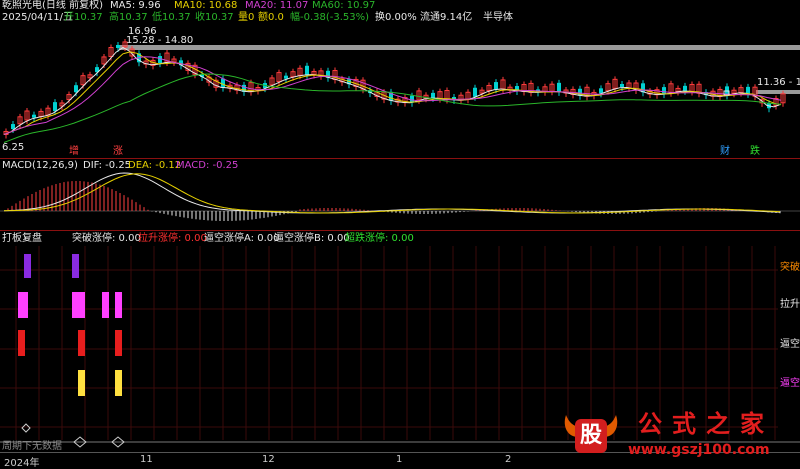  I want to click on marker-cai: 财, so click(725, 151).